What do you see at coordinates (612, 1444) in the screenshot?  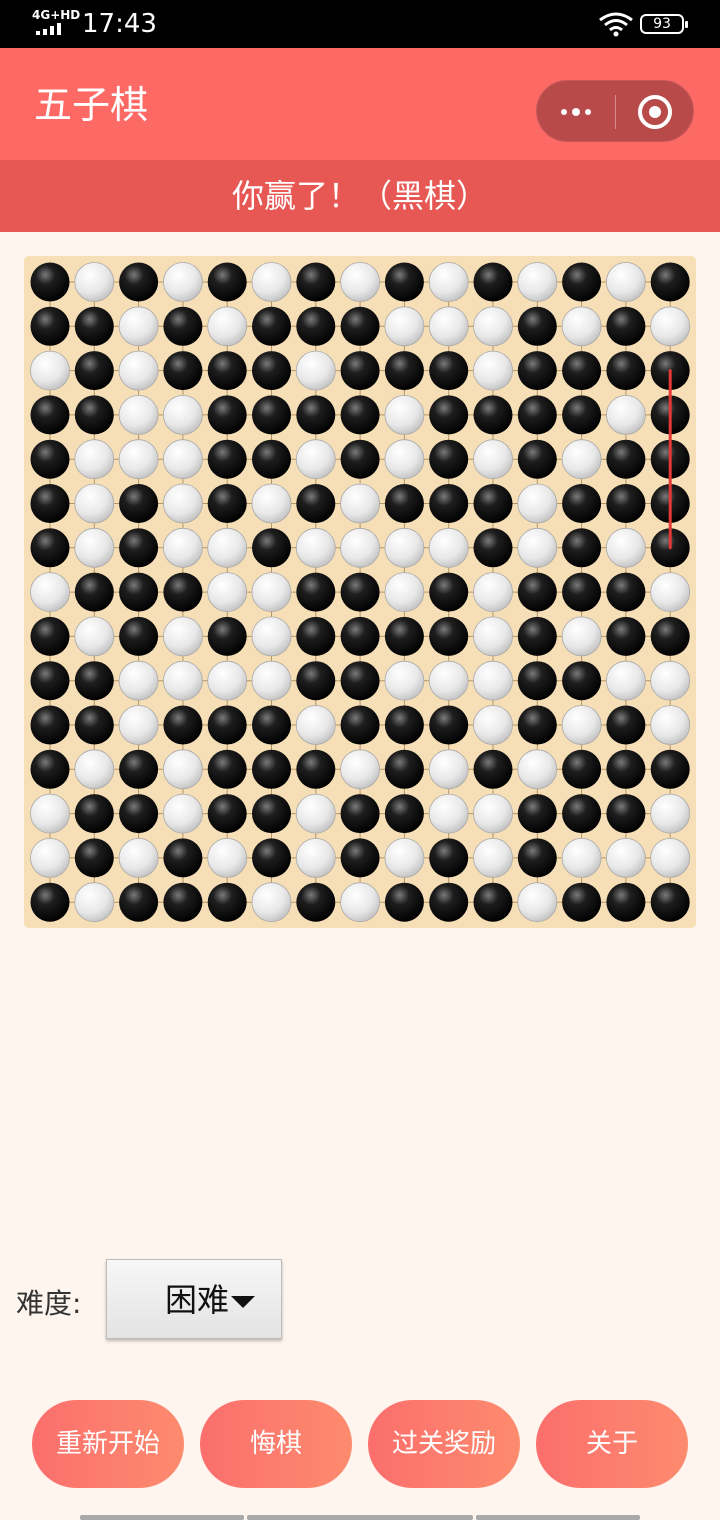 I see `about-button: 关于` at bounding box center [612, 1444].